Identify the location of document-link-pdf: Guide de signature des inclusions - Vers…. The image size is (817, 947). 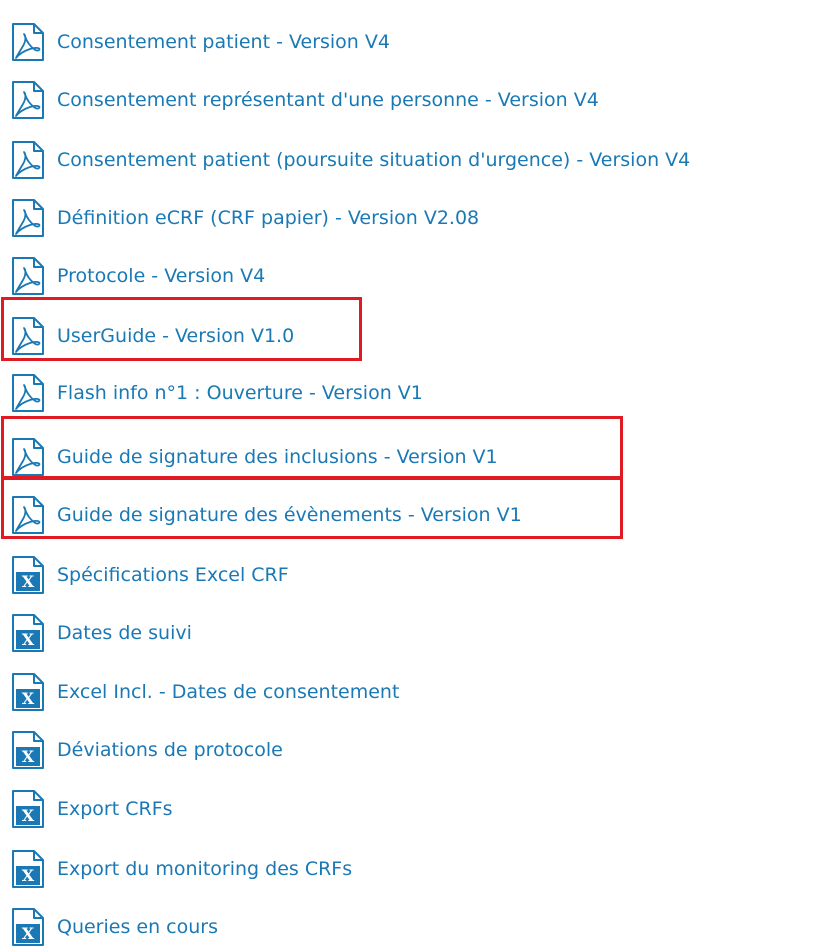
(254, 457).